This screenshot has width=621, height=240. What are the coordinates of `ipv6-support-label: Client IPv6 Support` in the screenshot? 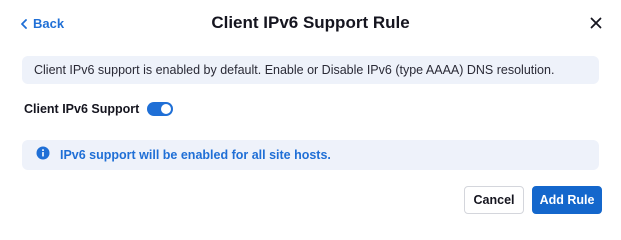 It's located at (82, 109).